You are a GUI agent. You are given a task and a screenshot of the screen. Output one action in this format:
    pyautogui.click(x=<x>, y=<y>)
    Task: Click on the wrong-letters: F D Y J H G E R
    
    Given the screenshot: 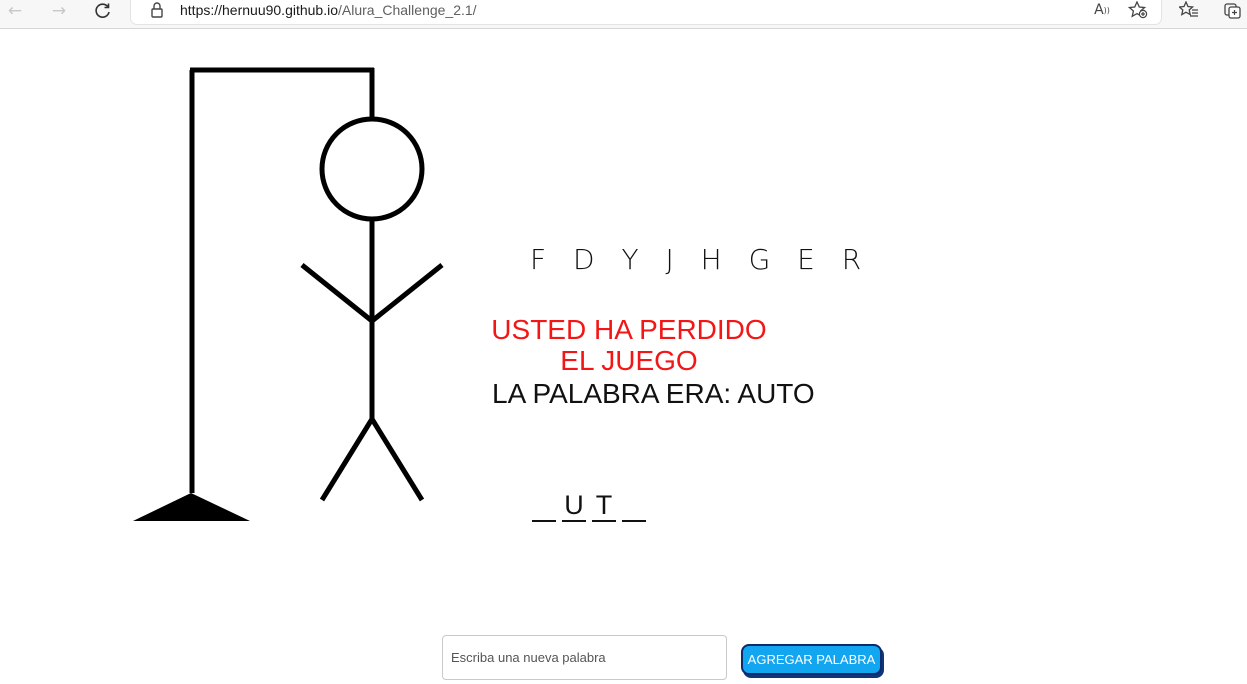 What is the action you would take?
    pyautogui.click(x=700, y=259)
    